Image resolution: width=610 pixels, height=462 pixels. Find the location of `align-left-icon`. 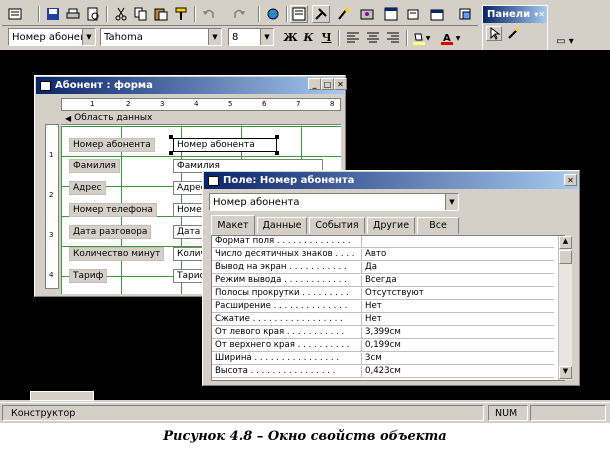

align-left-icon is located at coordinates (353, 38).